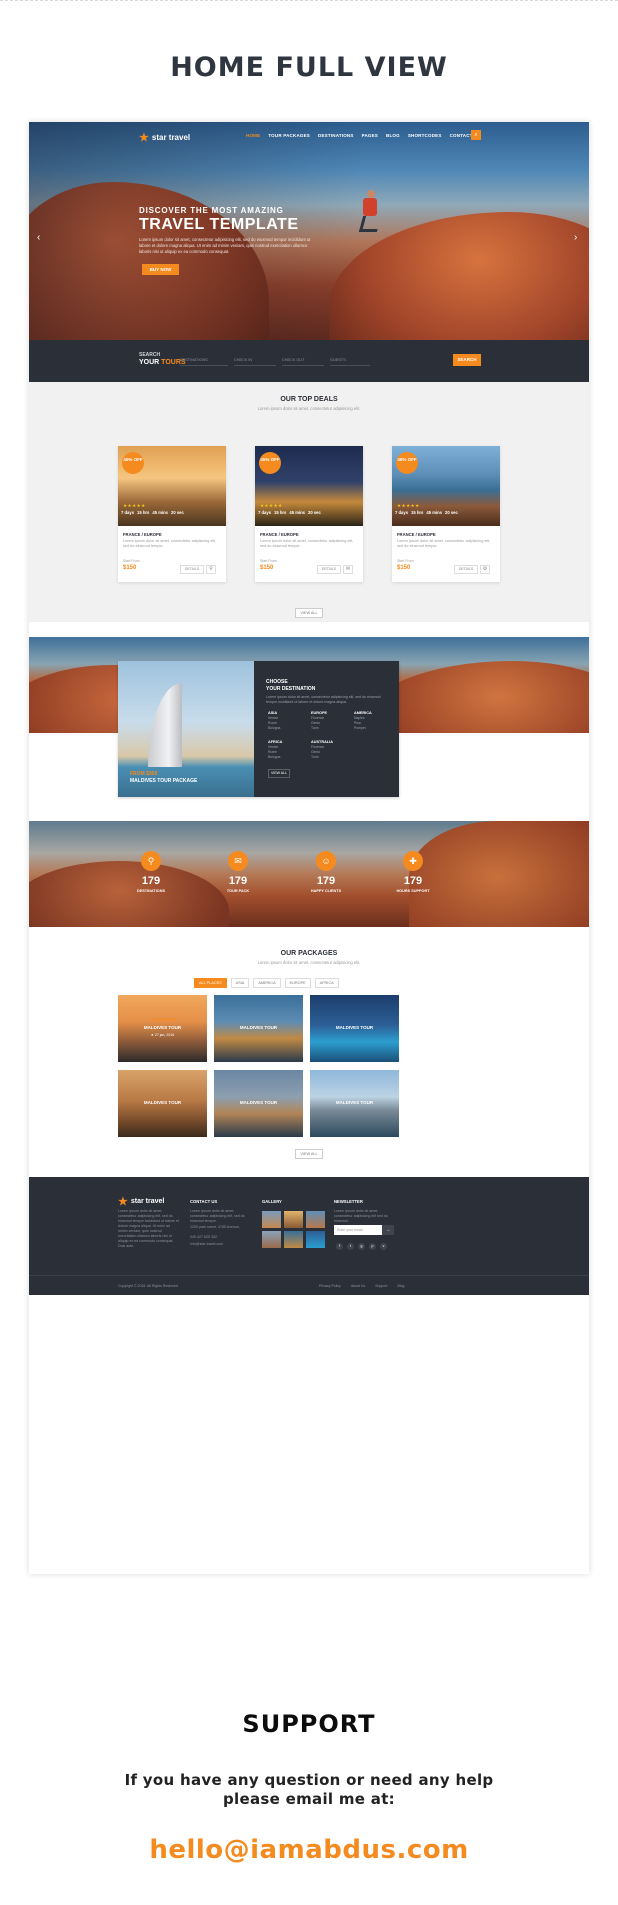 Image resolution: width=618 pixels, height=1905 pixels. Describe the element at coordinates (204, 360) in the screenshot. I see `destination-select: DESTINATIONS` at that location.